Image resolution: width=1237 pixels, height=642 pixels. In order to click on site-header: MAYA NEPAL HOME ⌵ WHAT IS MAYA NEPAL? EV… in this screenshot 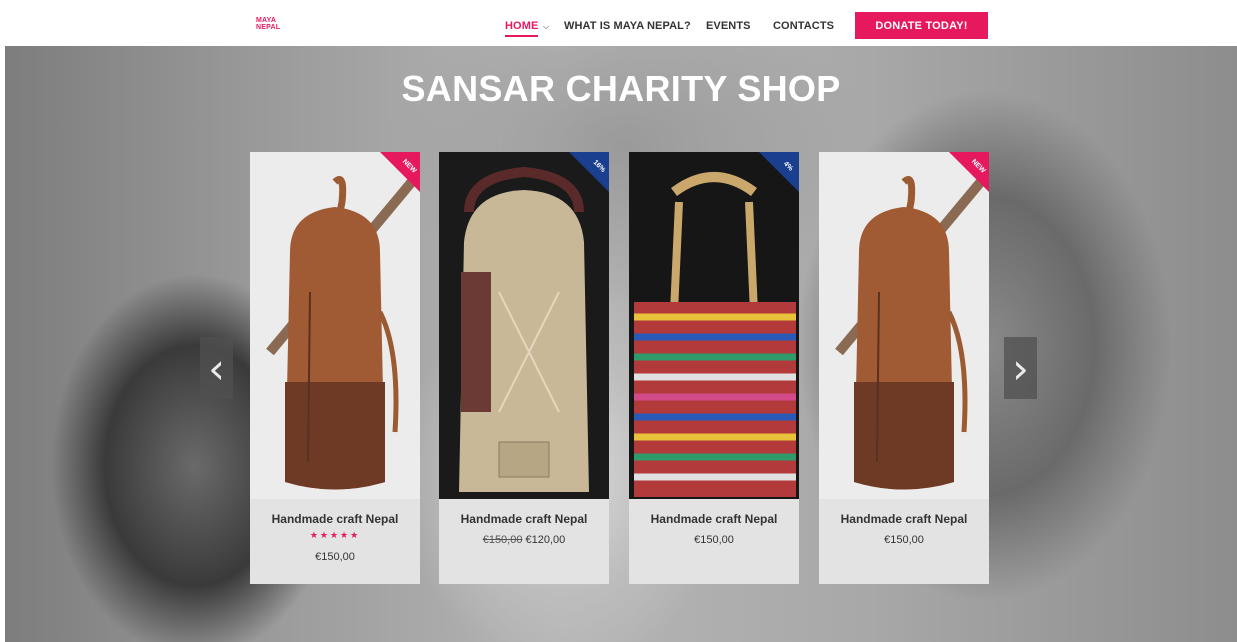, I will do `click(618, 23)`.